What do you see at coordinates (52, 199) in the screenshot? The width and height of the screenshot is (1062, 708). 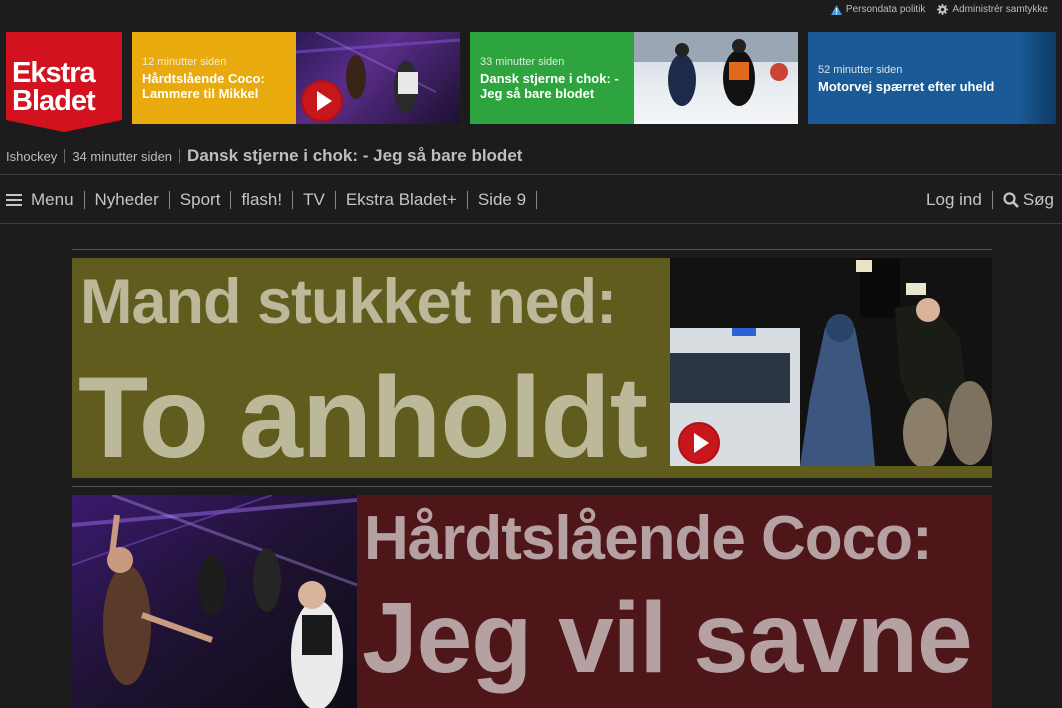 I see `menu-label: Menu` at bounding box center [52, 199].